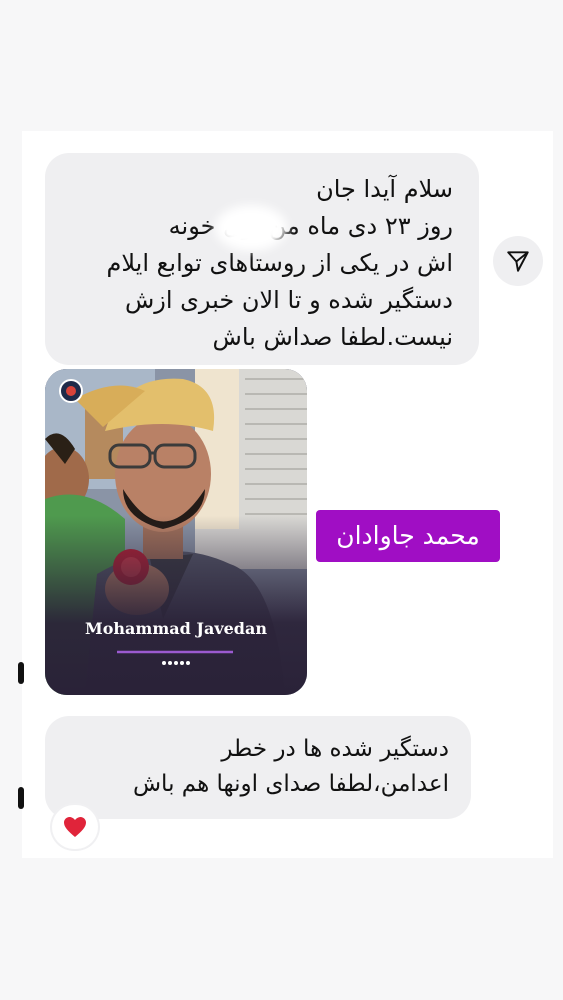 The height and width of the screenshot is (1000, 563). I want to click on heart-icon, so click(75, 827).